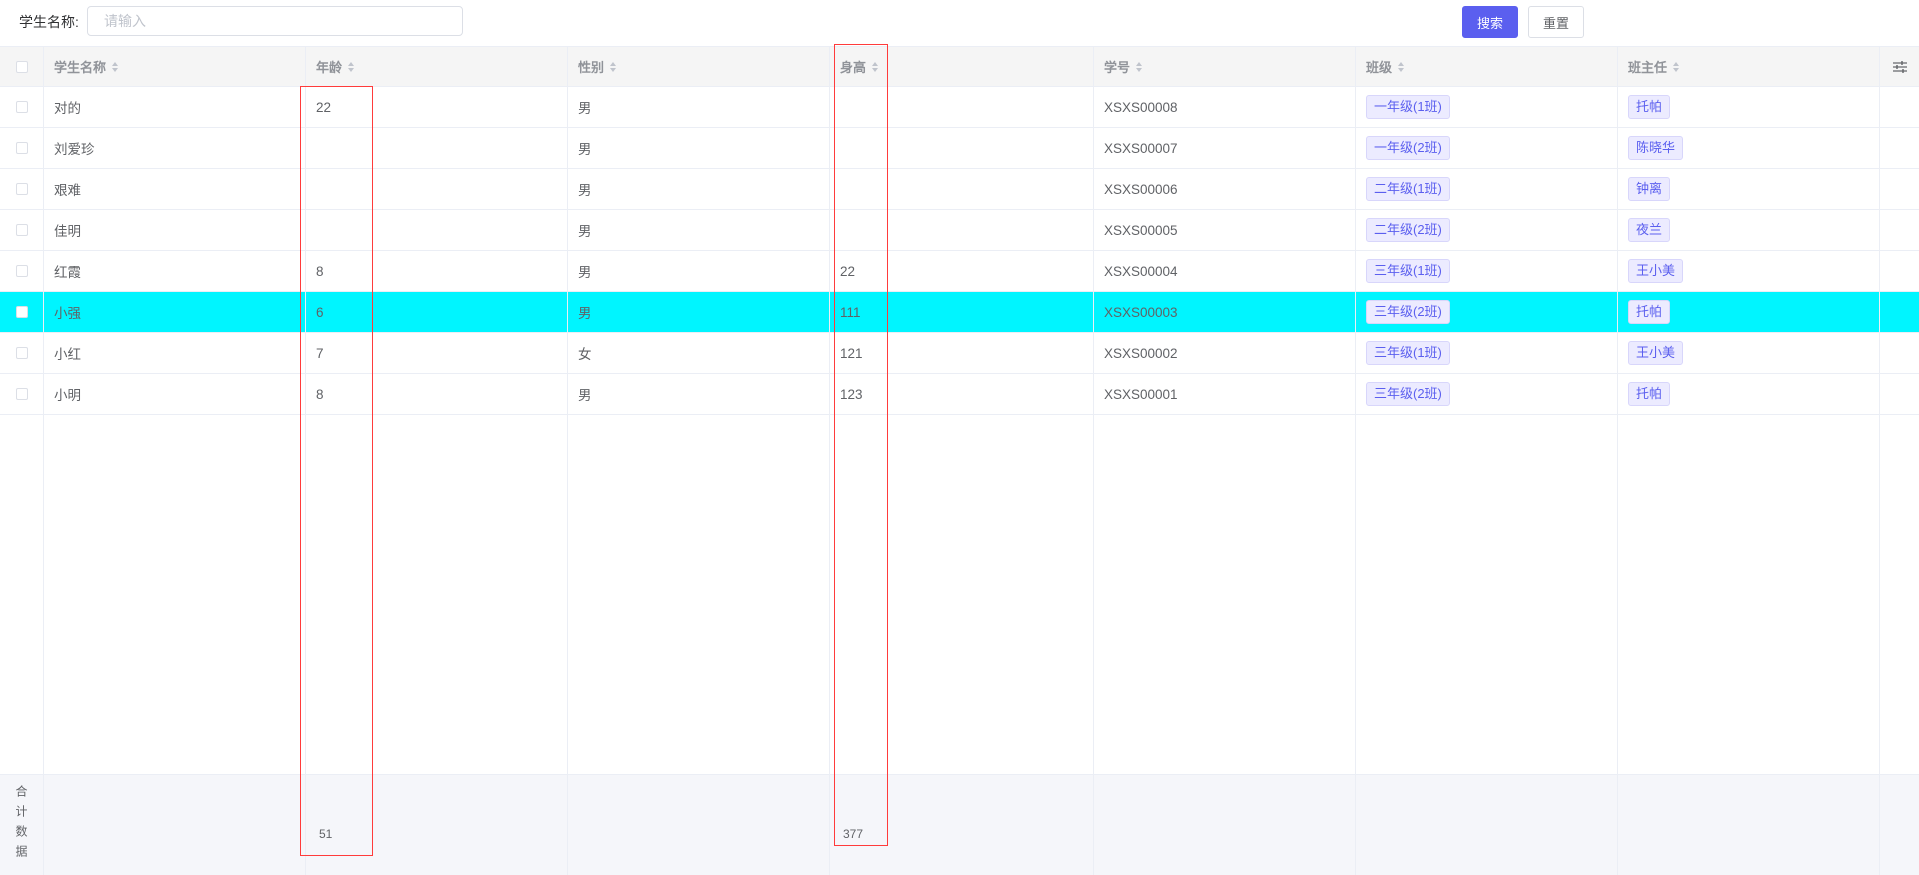 The width and height of the screenshot is (1919, 875). What do you see at coordinates (175, 312) in the screenshot?
I see `cell-name: 小强` at bounding box center [175, 312].